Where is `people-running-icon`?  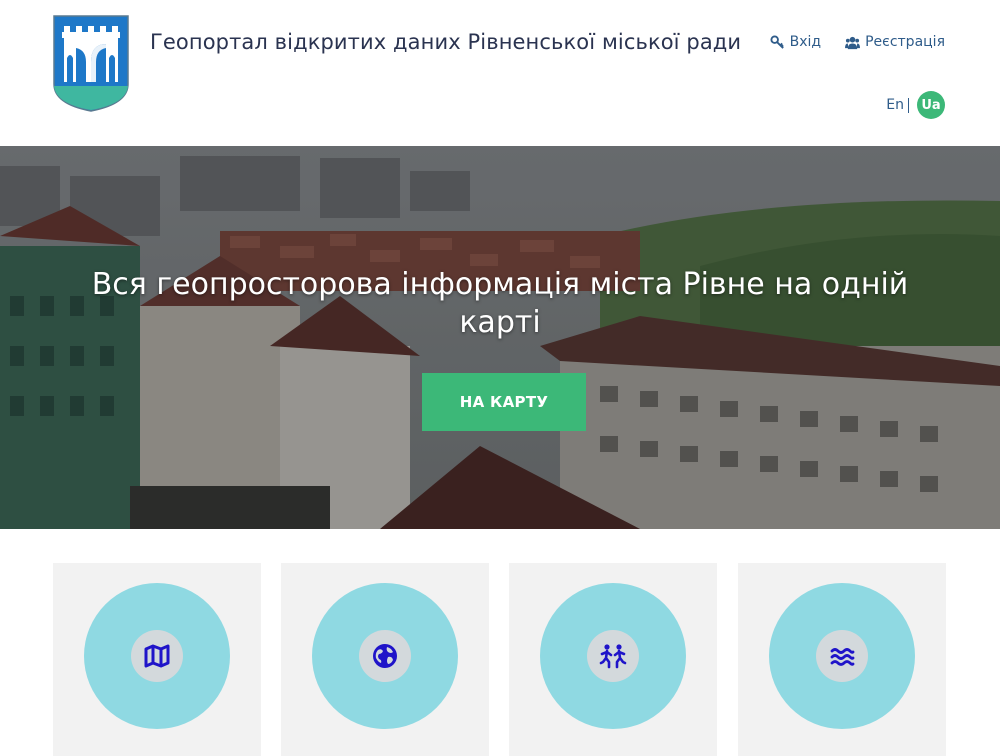 people-running-icon is located at coordinates (613, 656).